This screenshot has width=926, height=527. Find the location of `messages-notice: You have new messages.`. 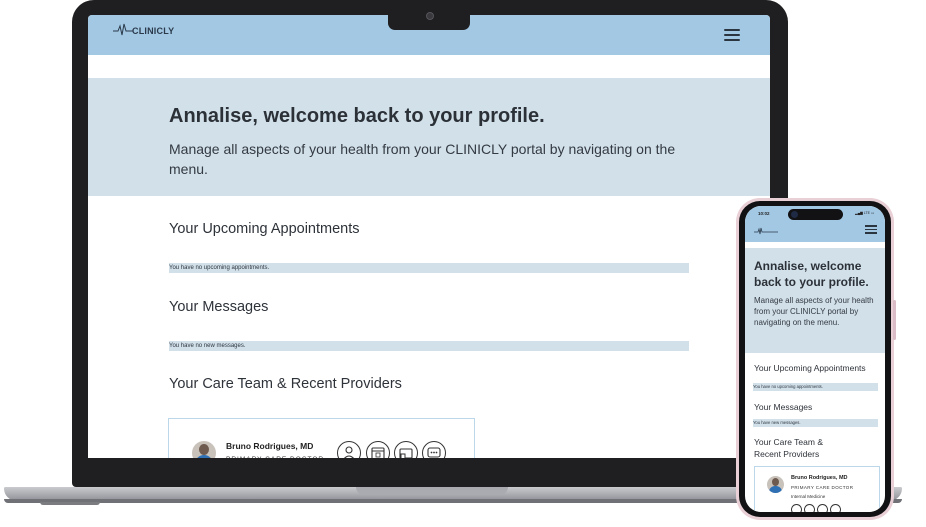

messages-notice: You have new messages. is located at coordinates (815, 423).